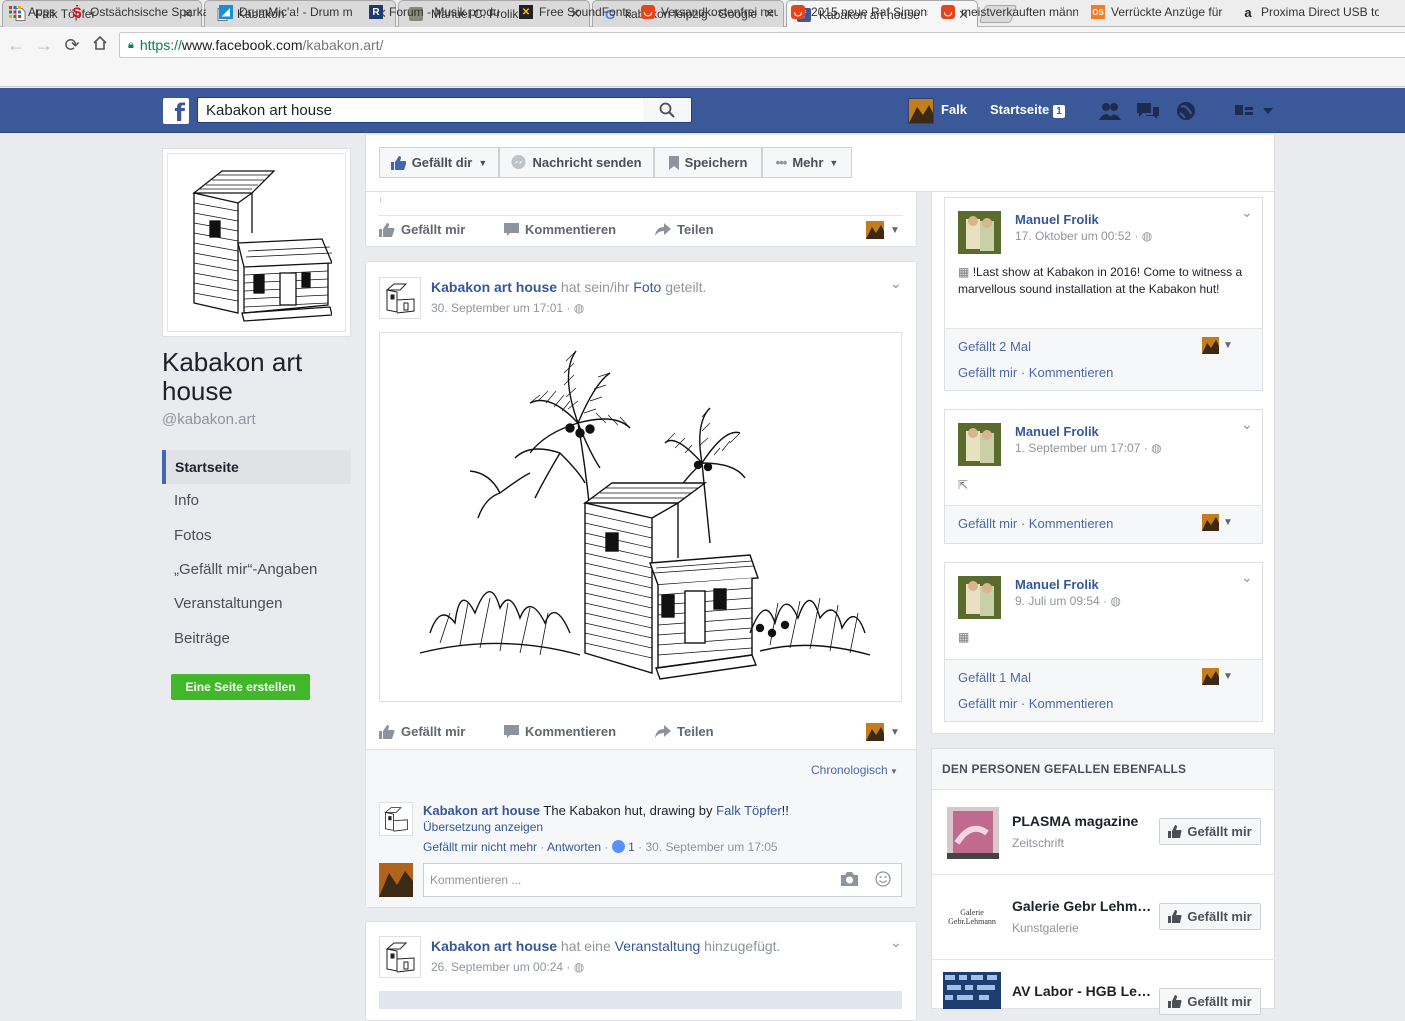  Describe the element at coordinates (640, 517) in the screenshot. I see `post-photo` at that location.